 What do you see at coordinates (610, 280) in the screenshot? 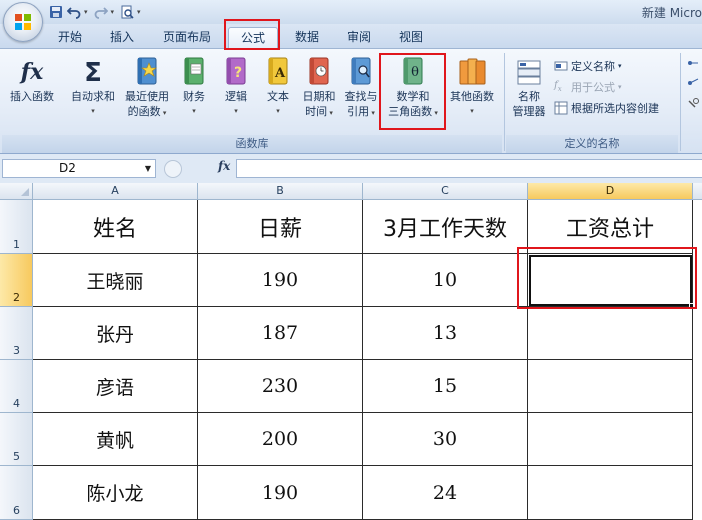
I see `cell-d2` at bounding box center [610, 280].